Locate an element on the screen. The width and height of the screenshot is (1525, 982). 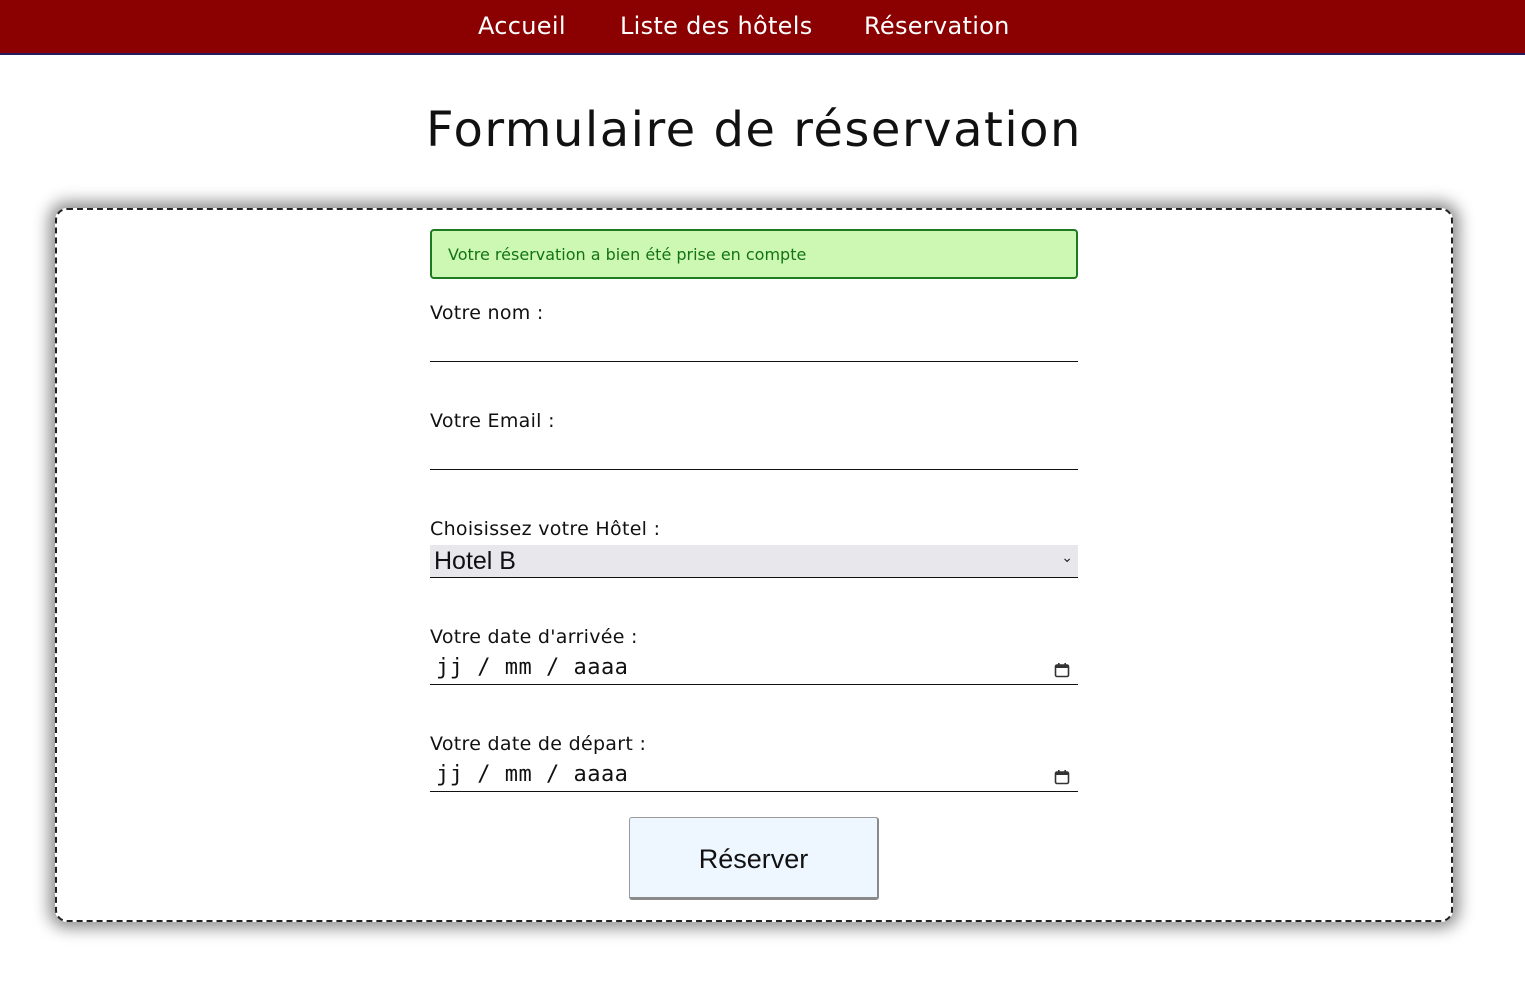
departure-date-input: jj / mm / aaaa is located at coordinates (754, 776).